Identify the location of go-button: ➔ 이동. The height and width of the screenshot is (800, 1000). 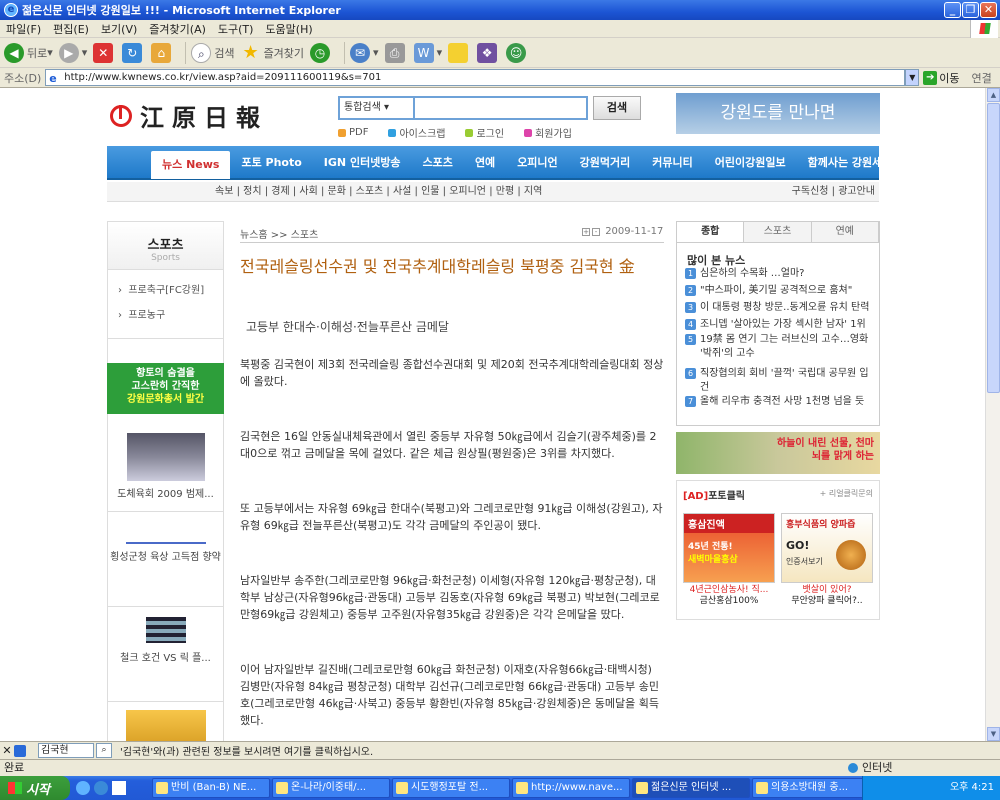
(941, 78).